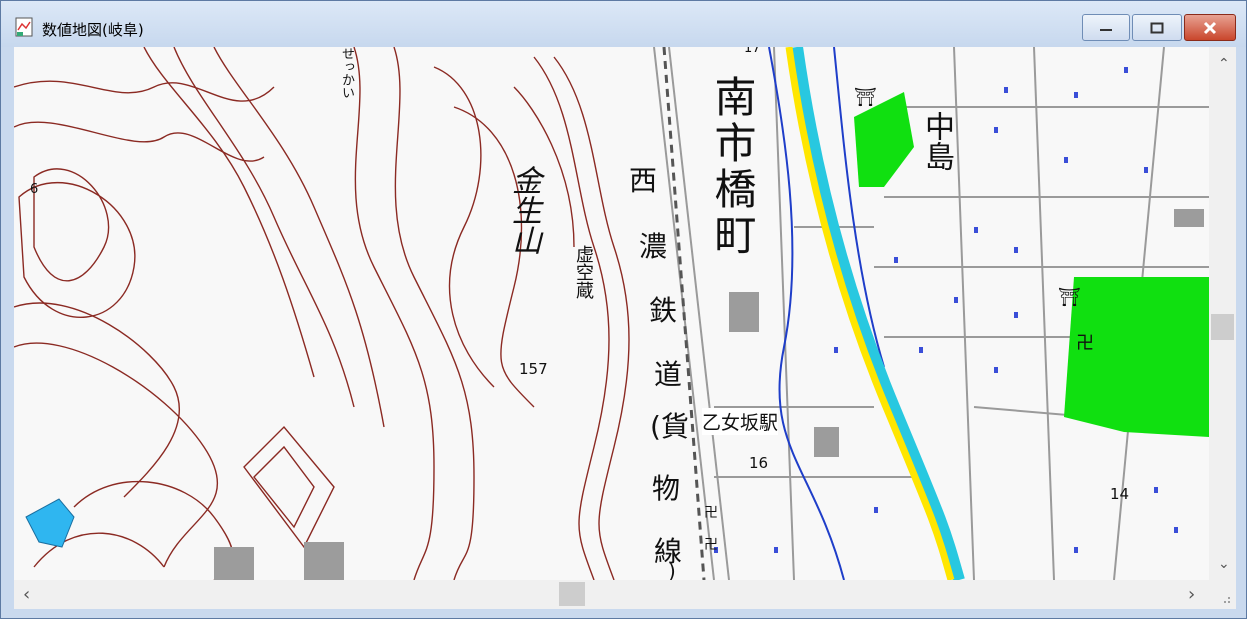 Image resolution: width=1247 pixels, height=619 pixels. What do you see at coordinates (643, 180) in the screenshot?
I see `label-railway-1: 西` at bounding box center [643, 180].